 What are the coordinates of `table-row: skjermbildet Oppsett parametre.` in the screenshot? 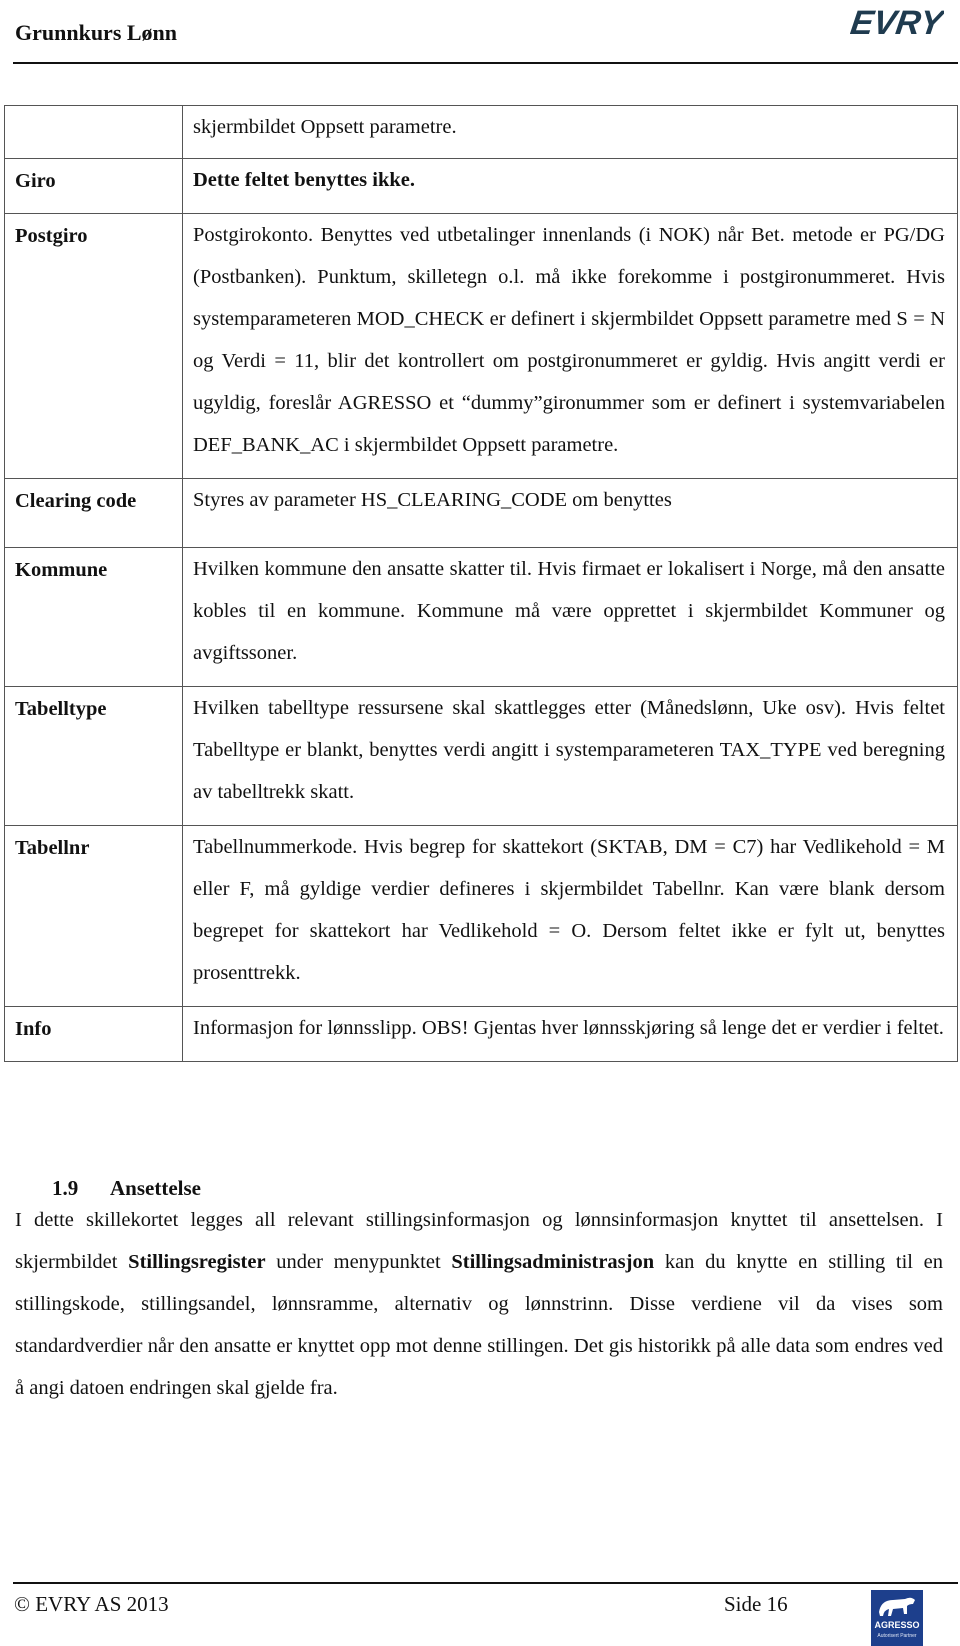 It's located at (481, 132).